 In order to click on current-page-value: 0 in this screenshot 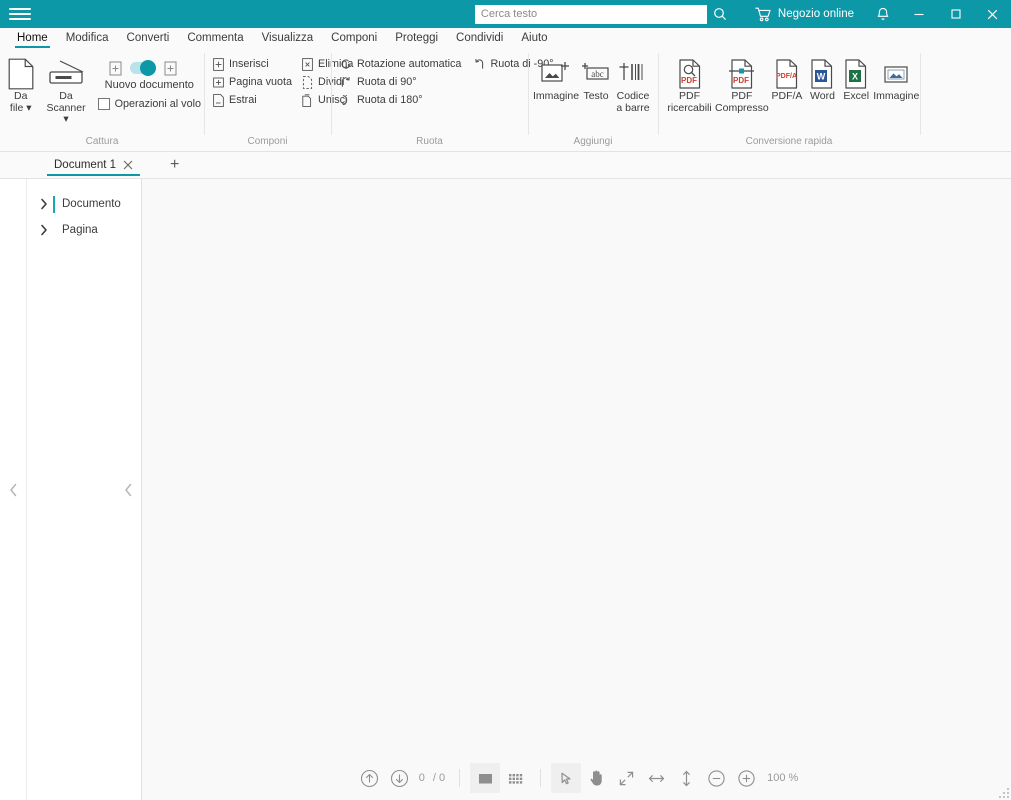, I will do `click(422, 778)`.